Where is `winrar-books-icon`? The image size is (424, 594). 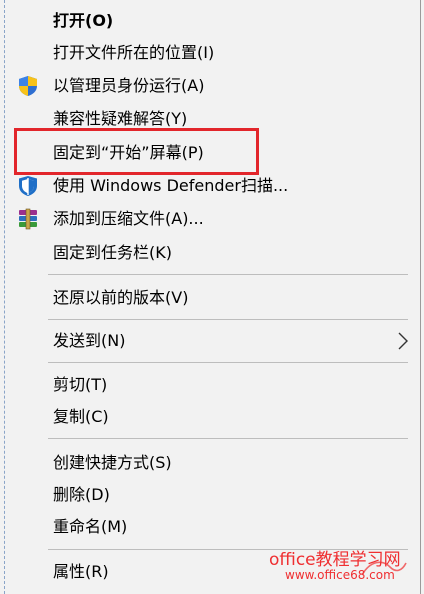
winrar-books-icon is located at coordinates (28, 219).